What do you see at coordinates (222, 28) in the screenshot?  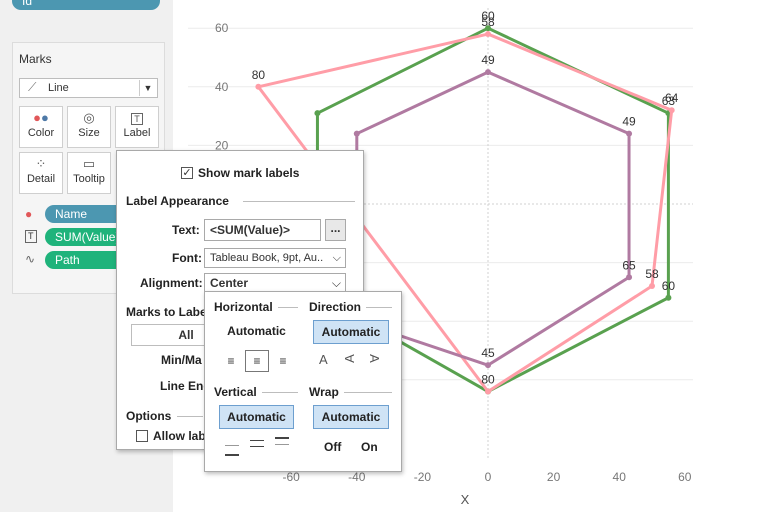 I see `y-tick-label: 60` at bounding box center [222, 28].